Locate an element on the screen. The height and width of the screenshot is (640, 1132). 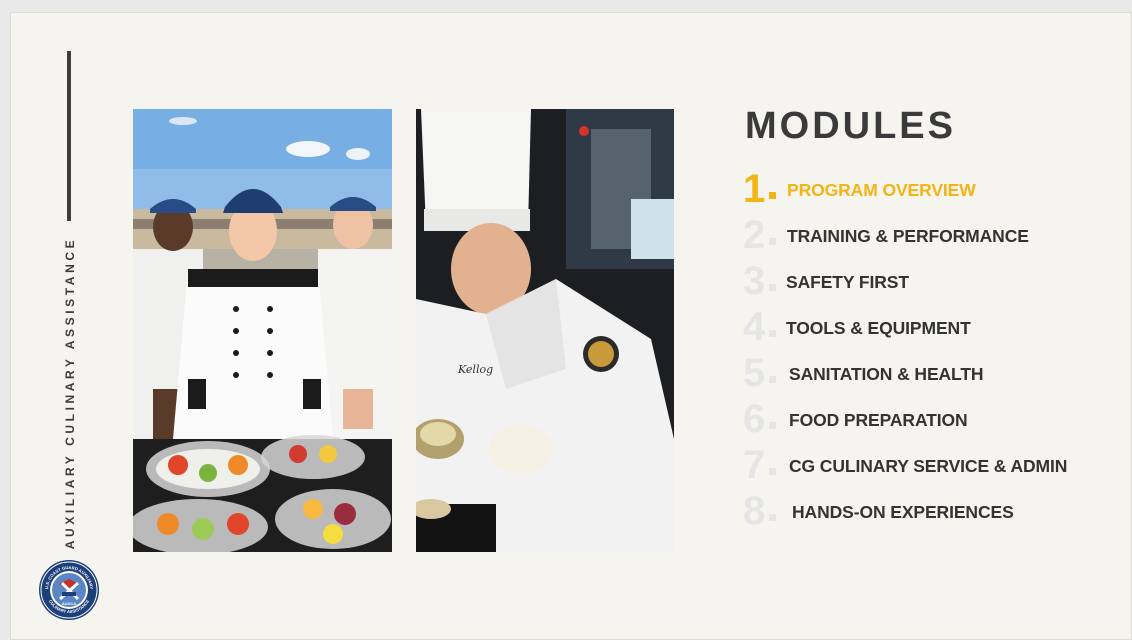
module-label: TRAINING & PERFORMANCE is located at coordinates (908, 236).